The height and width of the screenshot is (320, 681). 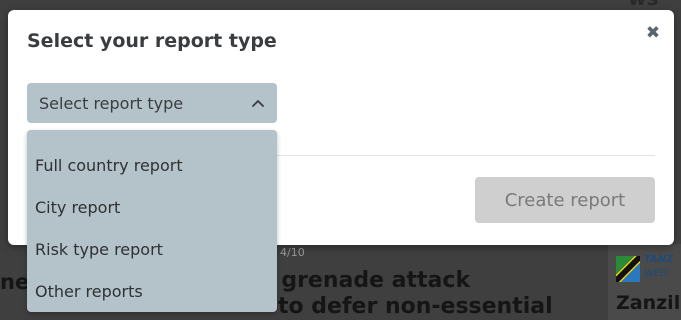 I want to click on option-other-reports: Other reports, so click(x=152, y=292).